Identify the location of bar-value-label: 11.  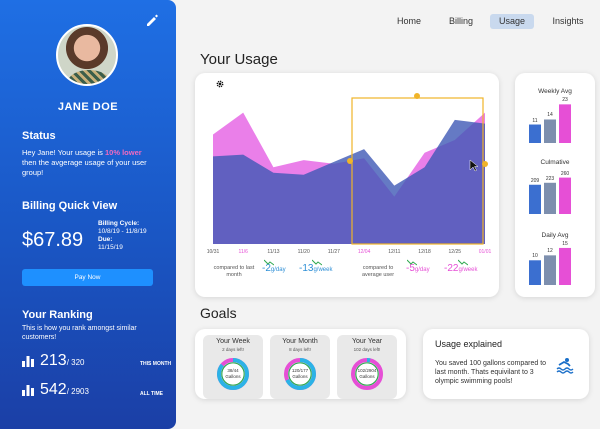
(535, 120).